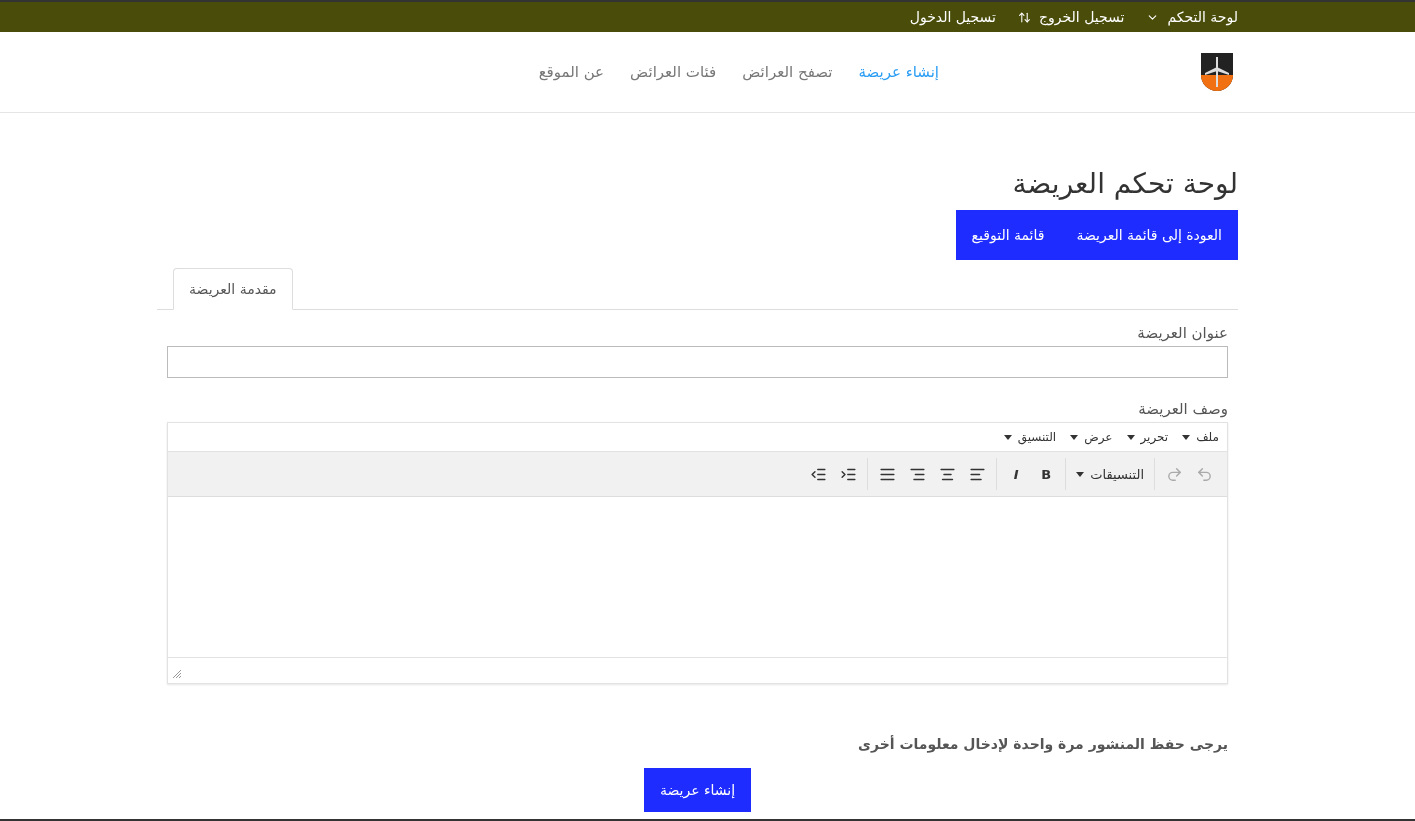  I want to click on nav-link: فئات العرائض, so click(673, 72).